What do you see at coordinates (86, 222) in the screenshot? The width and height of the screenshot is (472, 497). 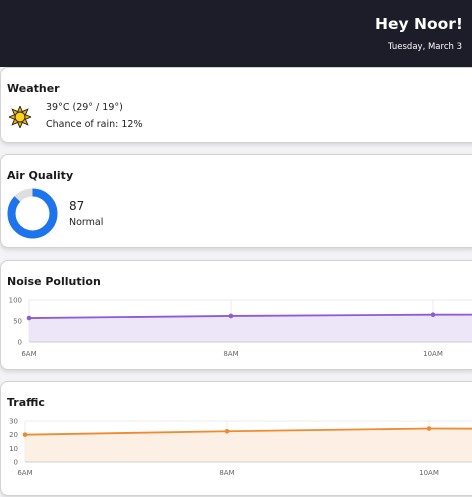 I see `air-quality-status: Normal` at bounding box center [86, 222].